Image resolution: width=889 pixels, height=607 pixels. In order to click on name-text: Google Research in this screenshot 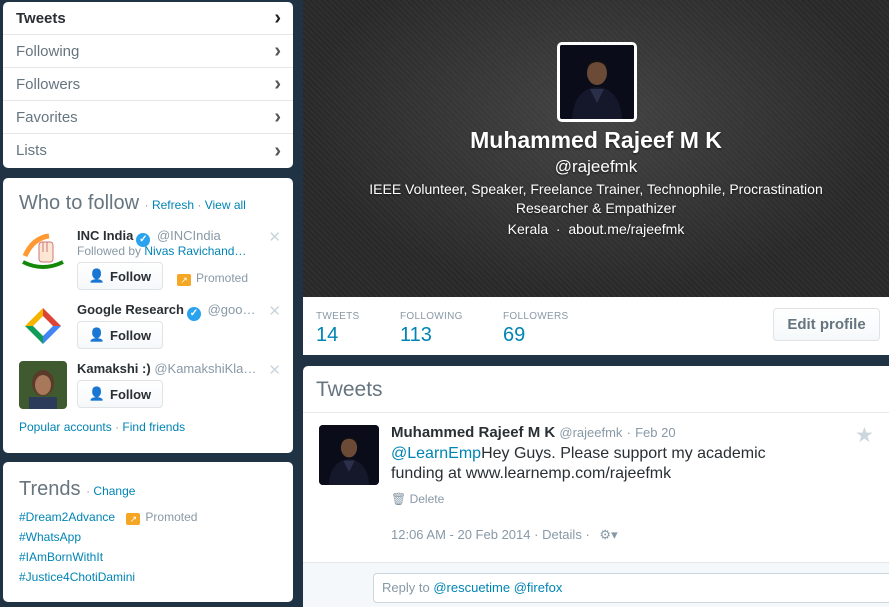, I will do `click(130, 309)`.